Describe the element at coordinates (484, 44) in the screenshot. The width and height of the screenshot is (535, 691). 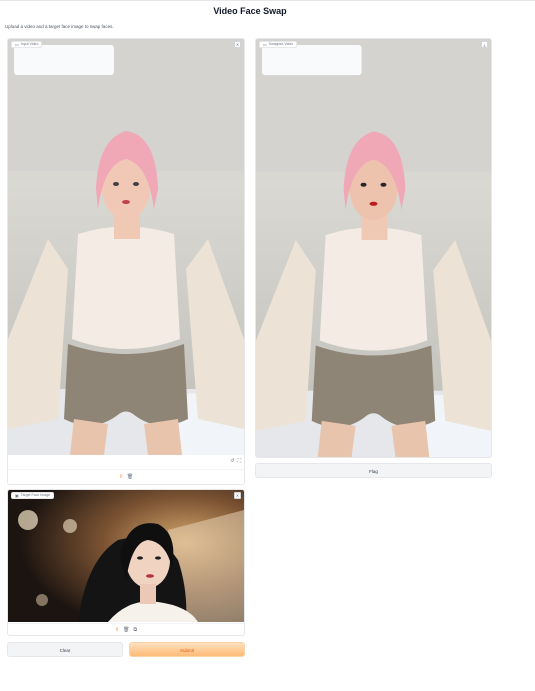
I see `download-icon: ⤓` at that location.